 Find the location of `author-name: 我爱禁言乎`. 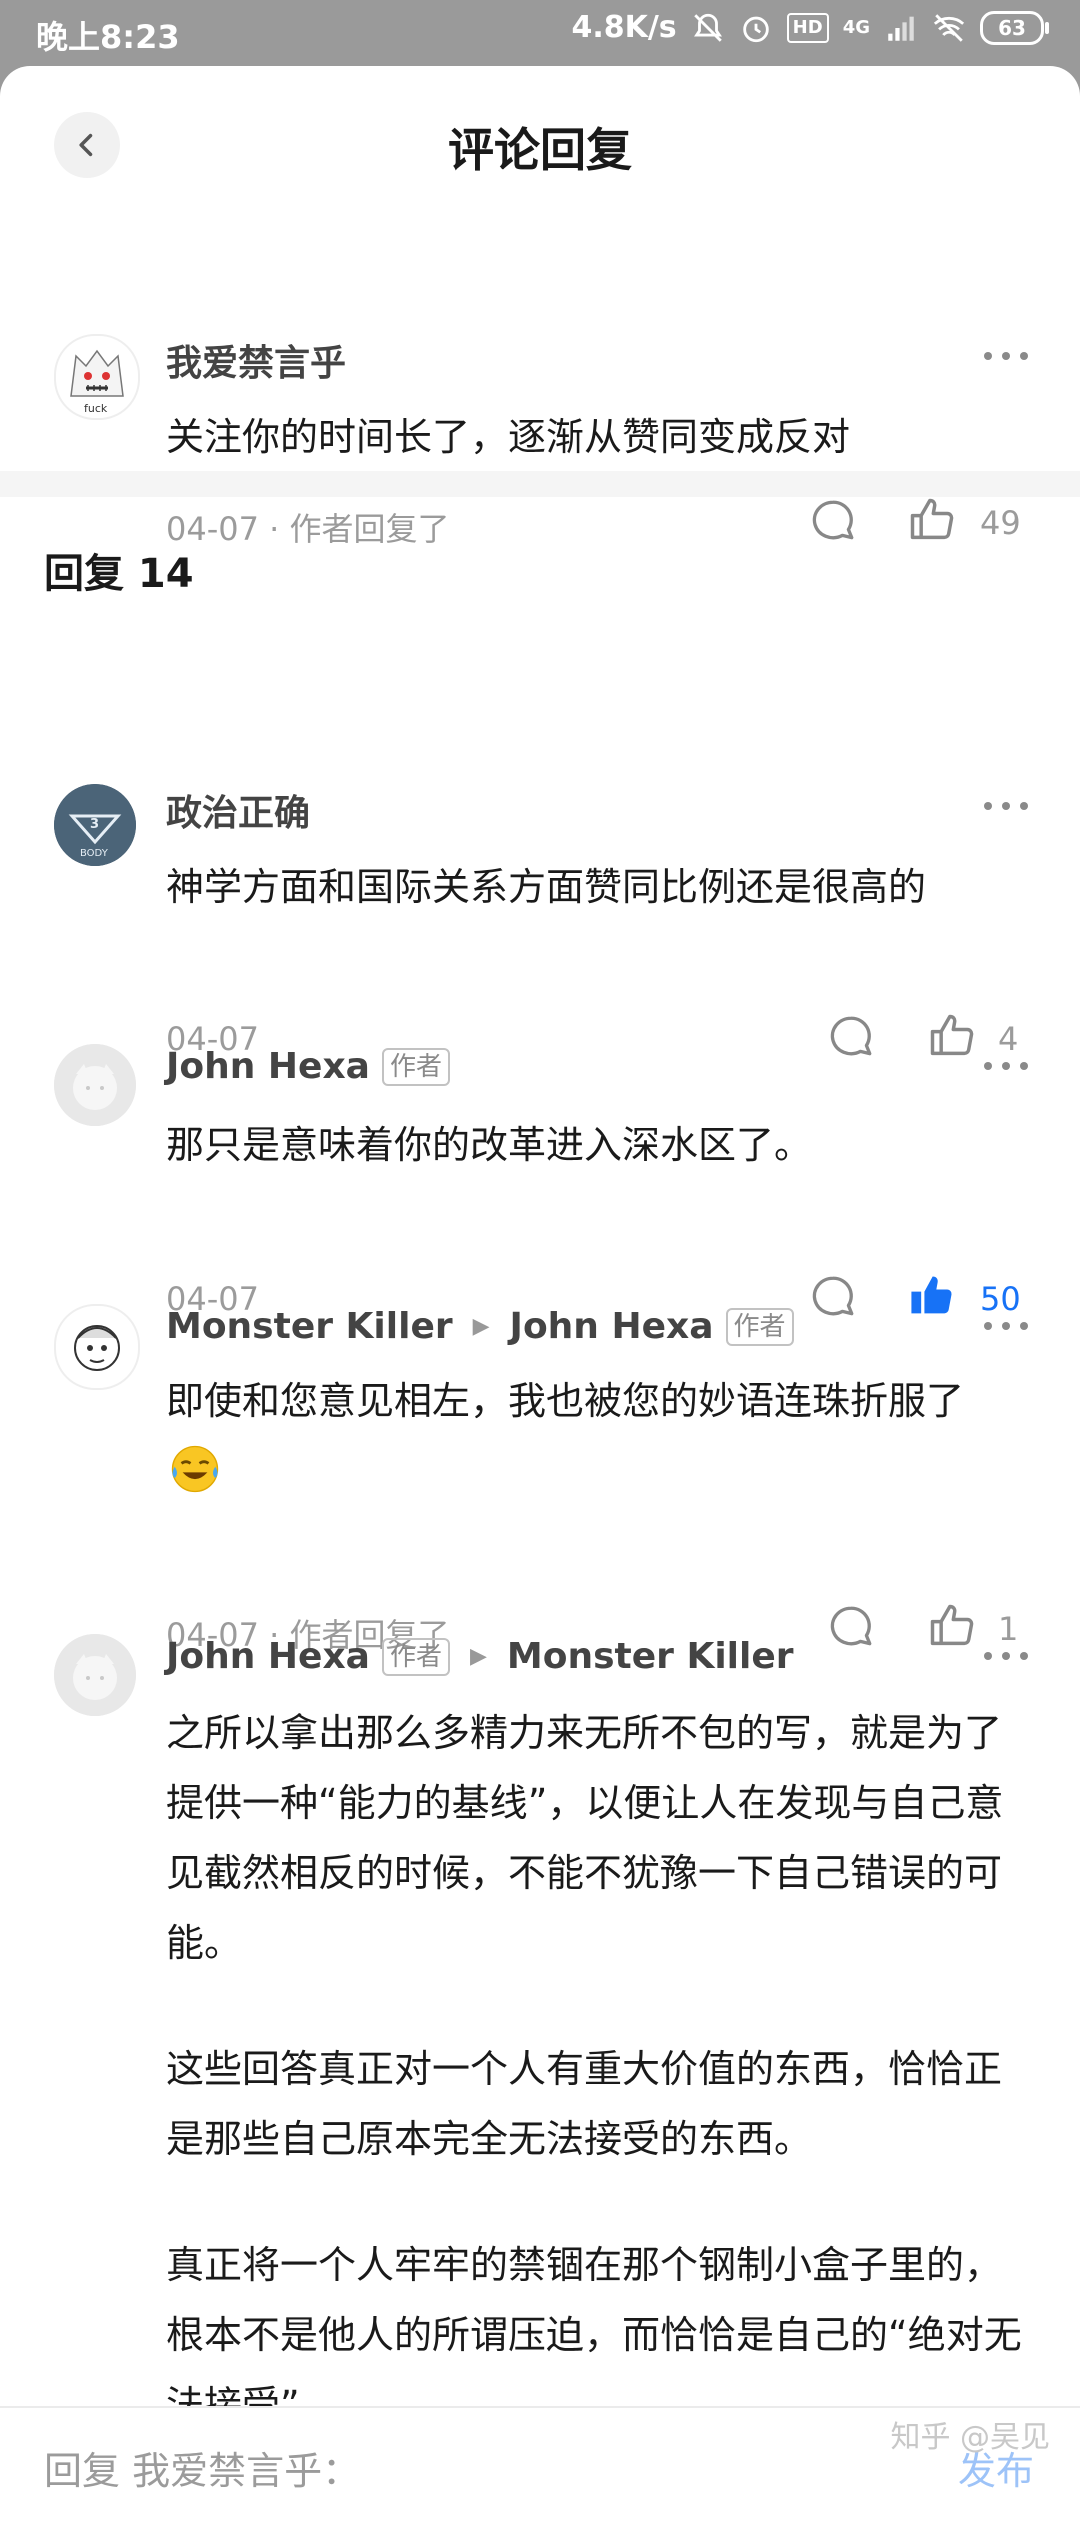

author-name: 我爱禁言乎 is located at coordinates (256, 360).